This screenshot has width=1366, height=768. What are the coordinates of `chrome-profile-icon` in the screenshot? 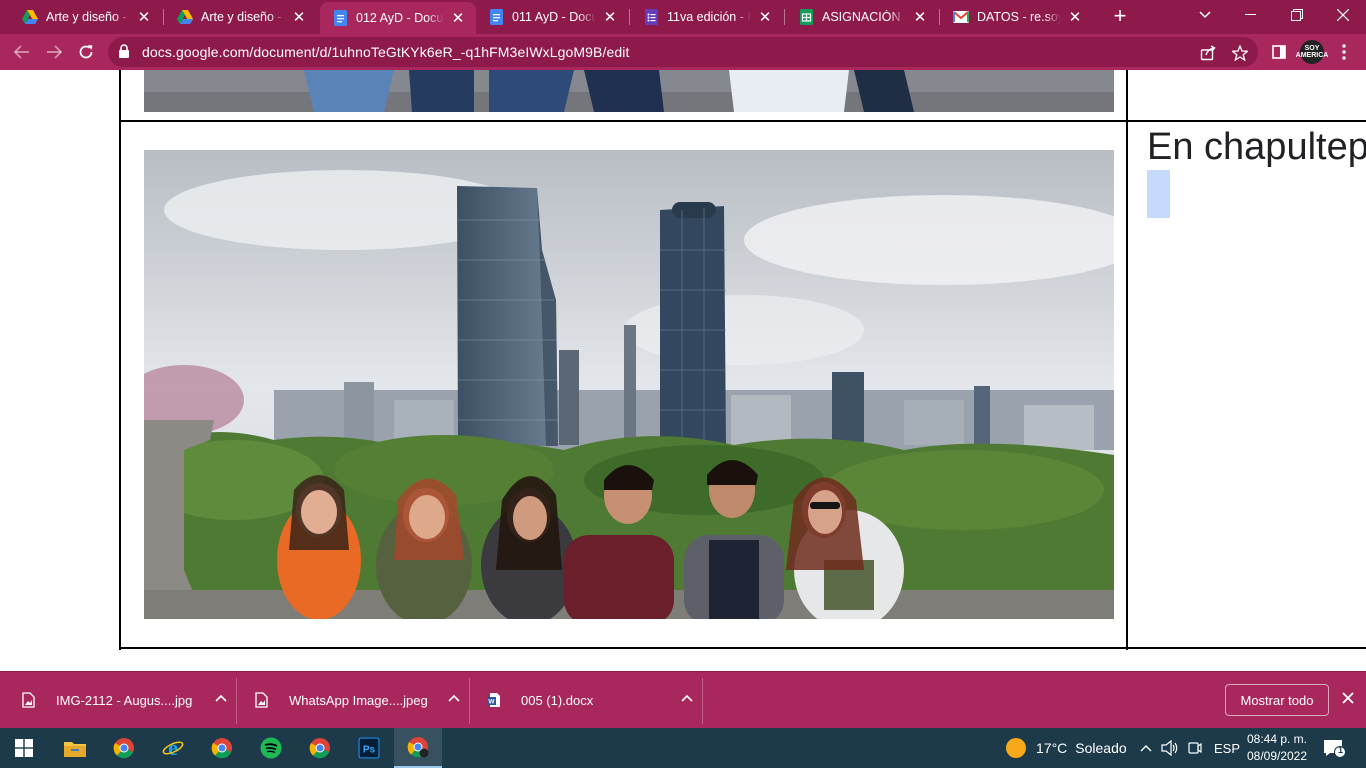 It's located at (124, 748).